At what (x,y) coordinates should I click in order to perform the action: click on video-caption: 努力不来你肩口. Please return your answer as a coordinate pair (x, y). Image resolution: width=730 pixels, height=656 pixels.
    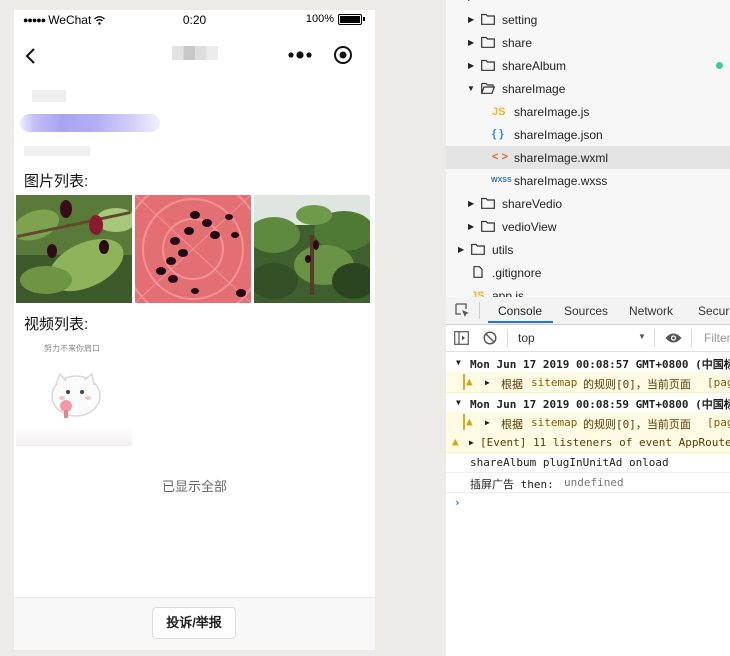
    Looking at the image, I should click on (72, 348).